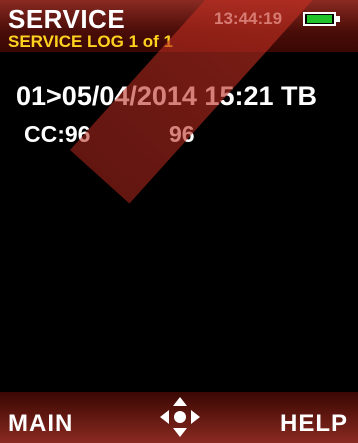  What do you see at coordinates (67, 19) in the screenshot?
I see `screen-title: SERVICE` at bounding box center [67, 19].